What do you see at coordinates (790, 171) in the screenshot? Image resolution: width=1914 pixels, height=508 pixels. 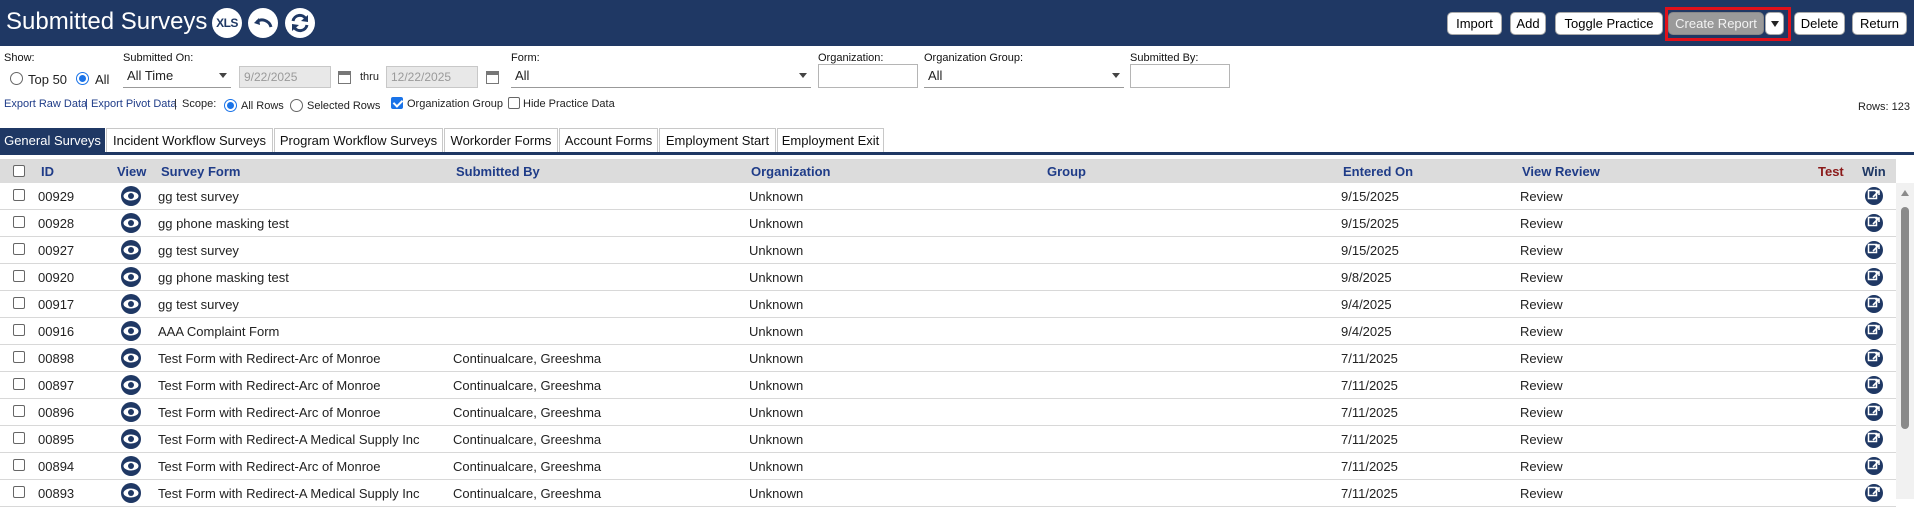 I see `col-organization: Organization` at bounding box center [790, 171].